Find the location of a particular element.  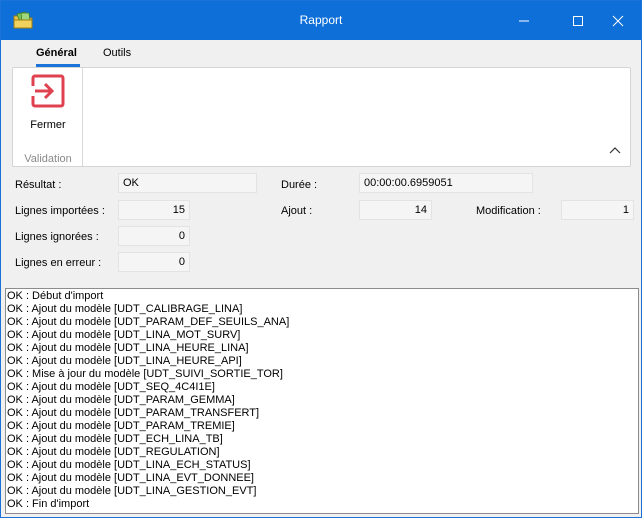

maximize-icon is located at coordinates (578, 21).